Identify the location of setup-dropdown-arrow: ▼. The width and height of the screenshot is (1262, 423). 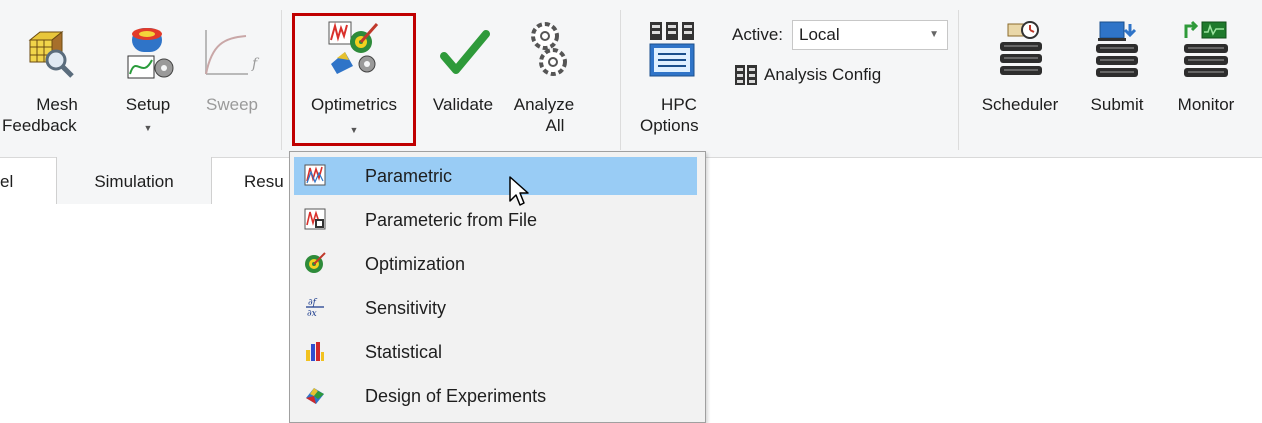
(148, 128).